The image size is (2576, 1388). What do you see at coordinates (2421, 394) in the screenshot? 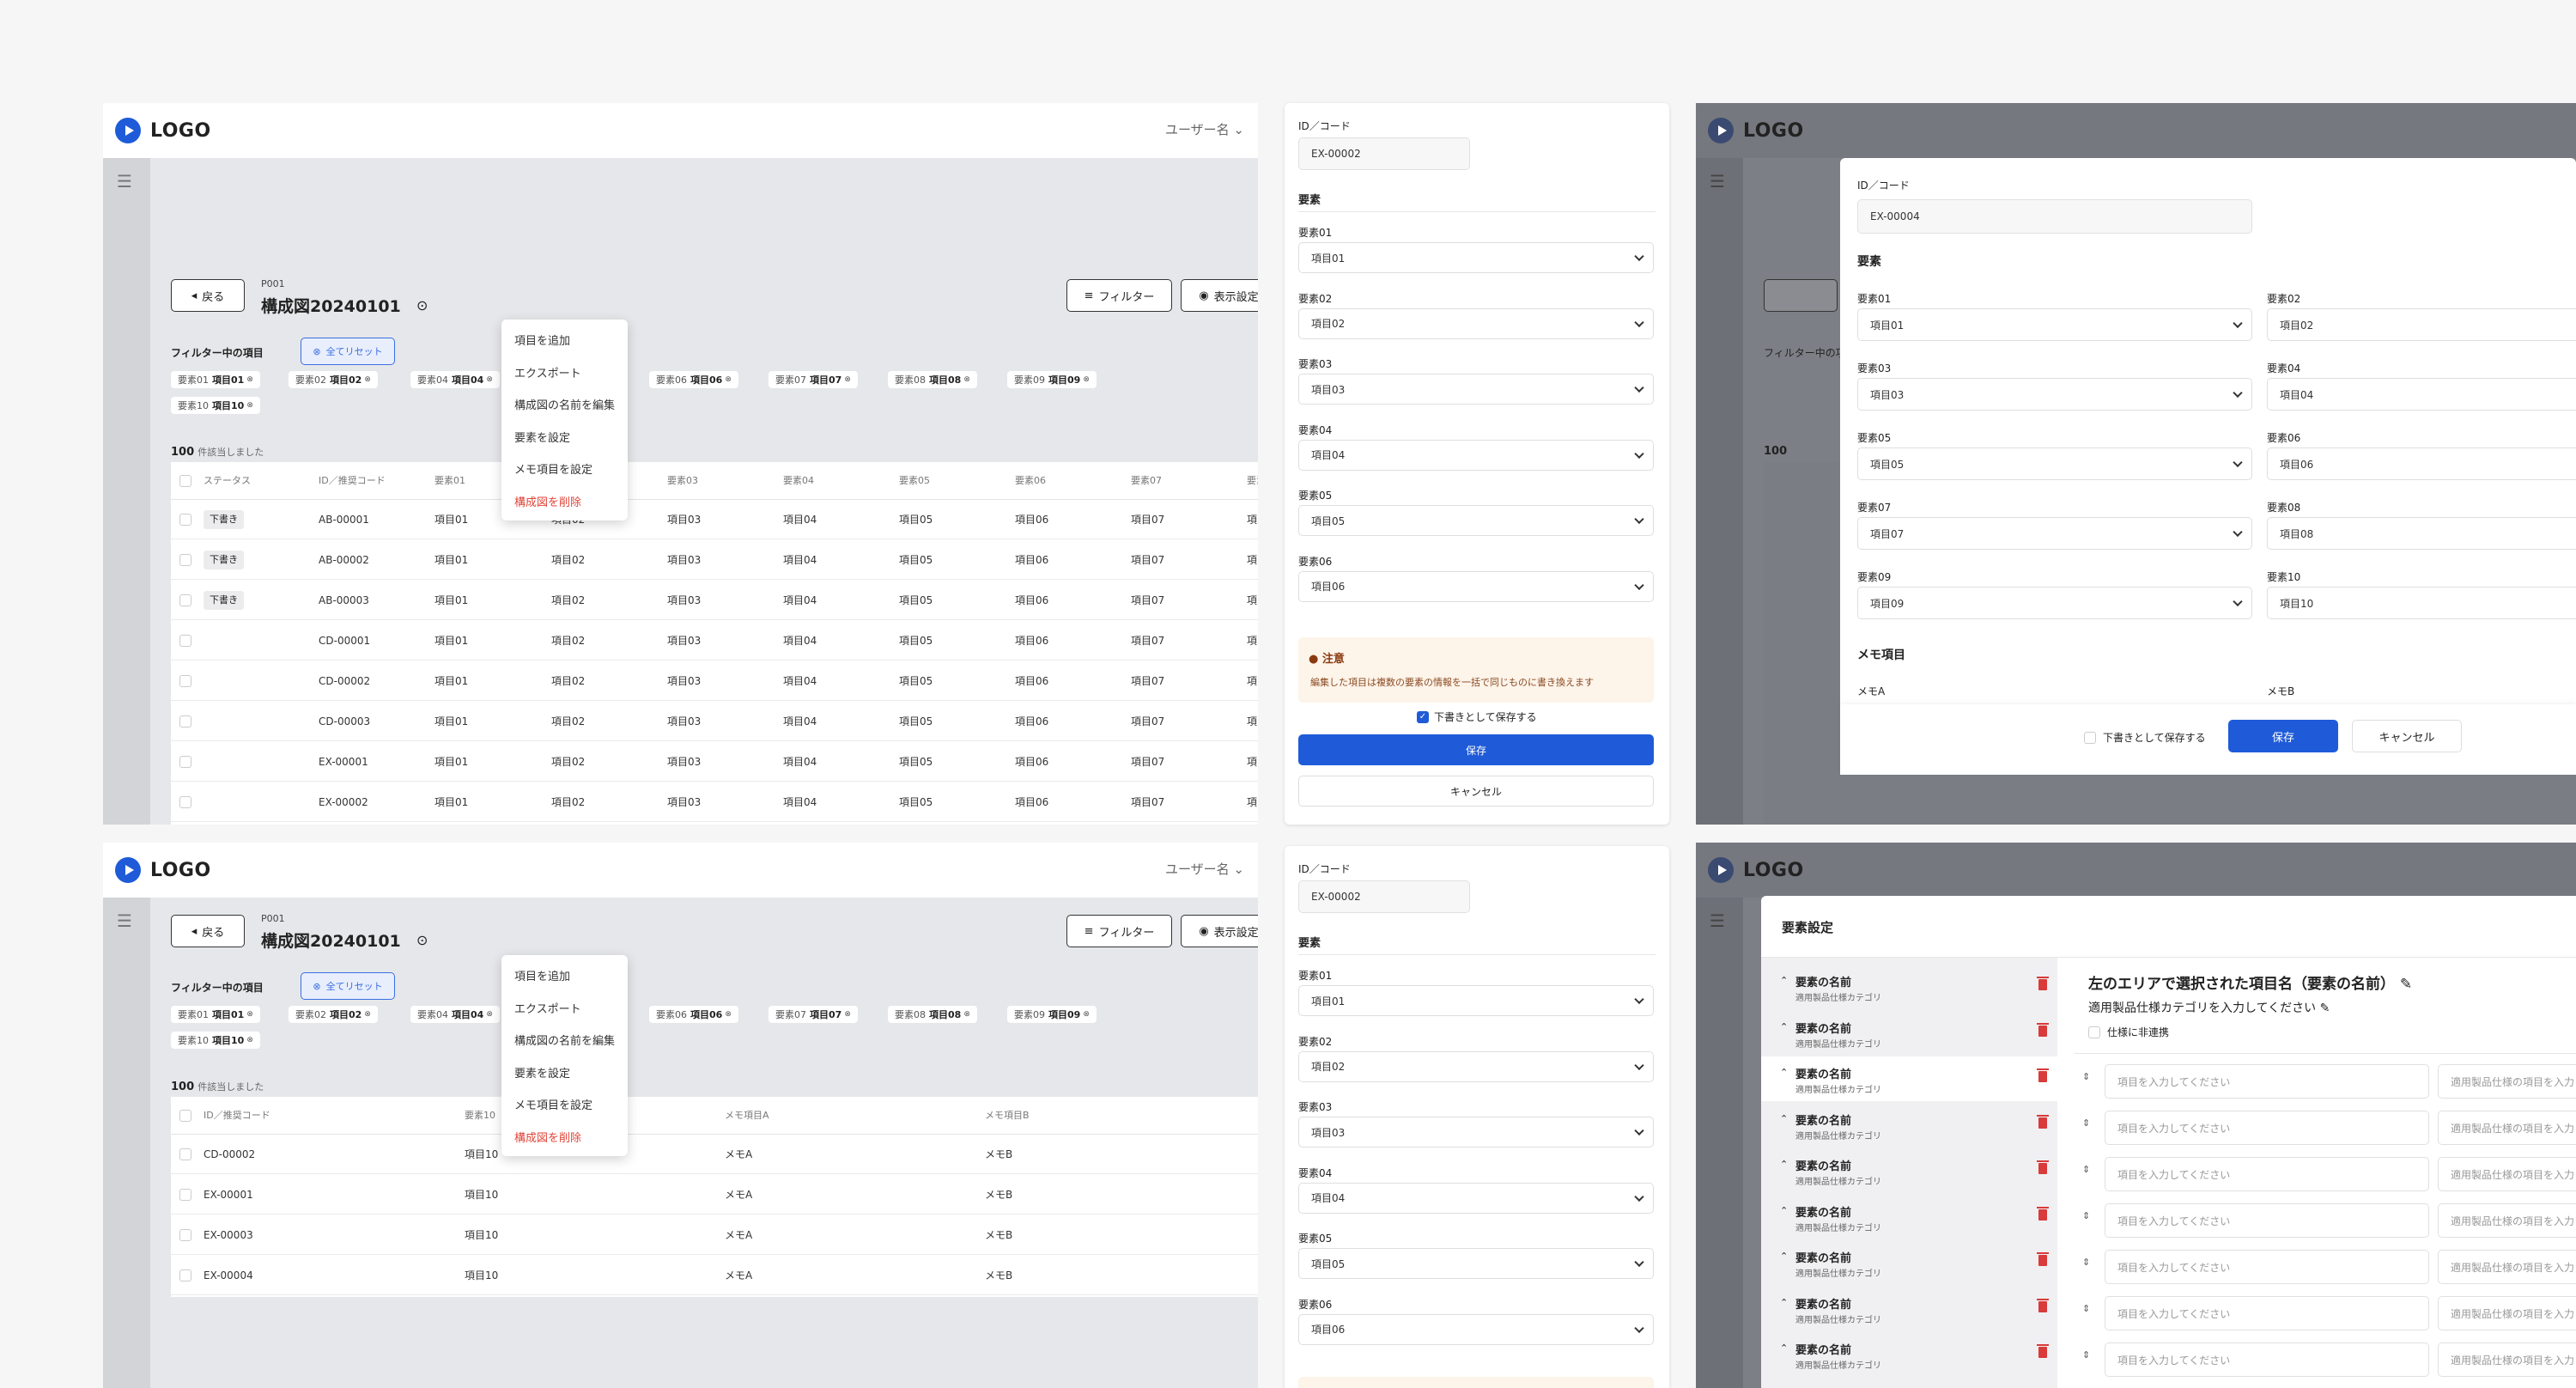
I see `field-select: 項目04` at bounding box center [2421, 394].